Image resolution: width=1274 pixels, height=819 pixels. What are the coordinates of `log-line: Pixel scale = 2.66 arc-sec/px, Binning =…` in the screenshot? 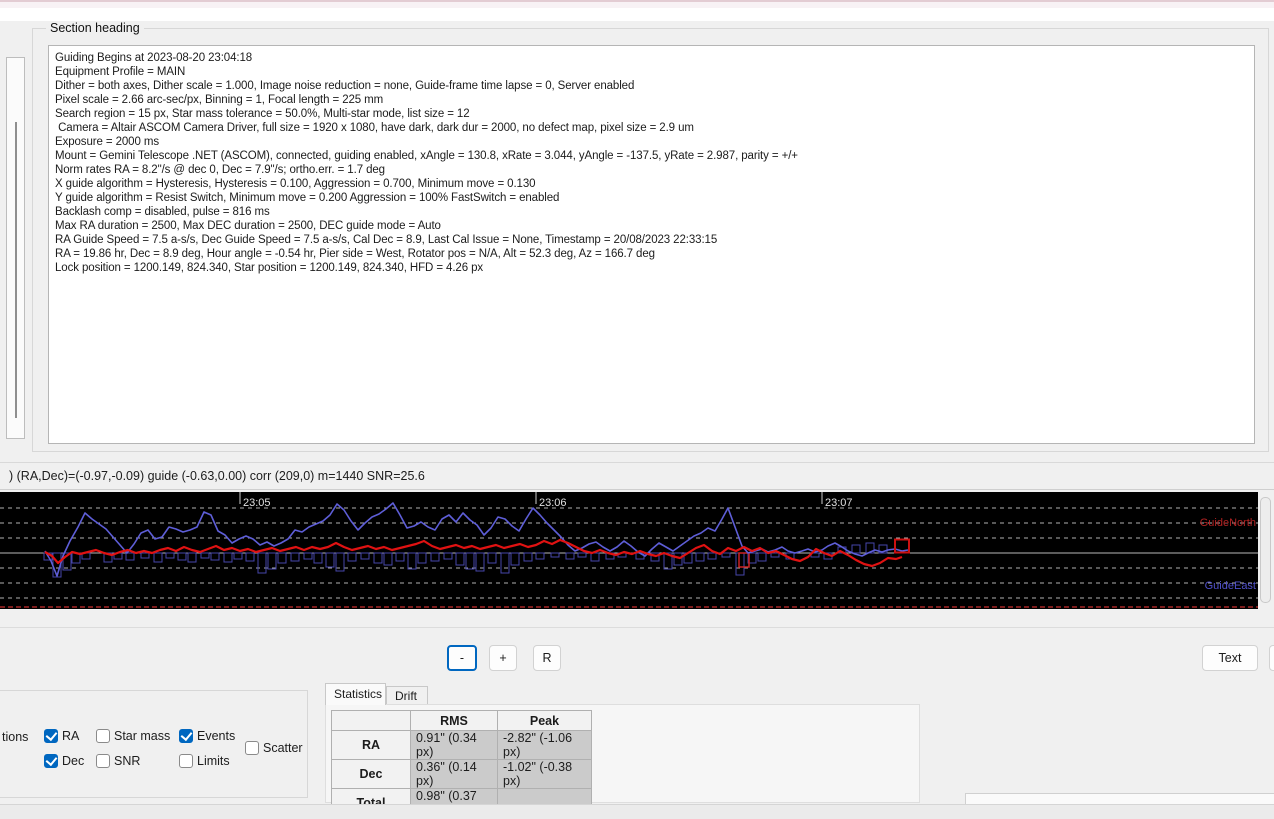 It's located at (219, 100).